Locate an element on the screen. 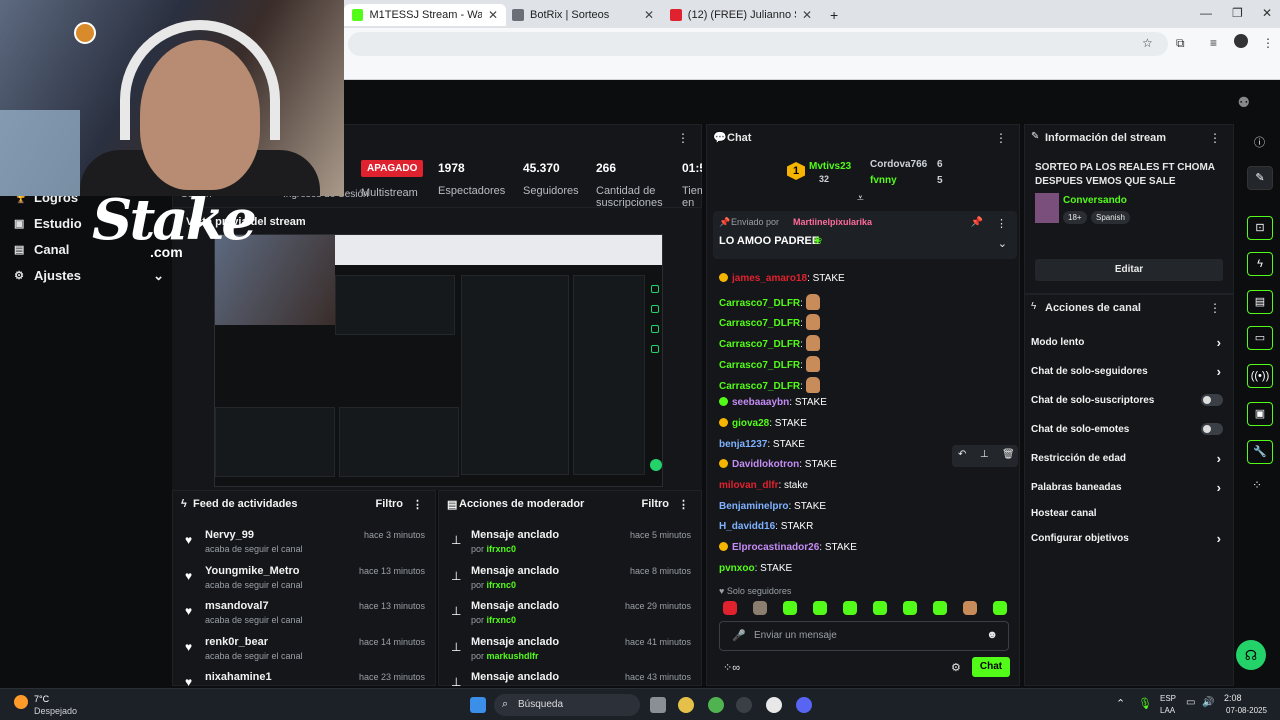 Image resolution: width=1280 pixels, height=720 pixels. stream-preview-video is located at coordinates (438, 360).